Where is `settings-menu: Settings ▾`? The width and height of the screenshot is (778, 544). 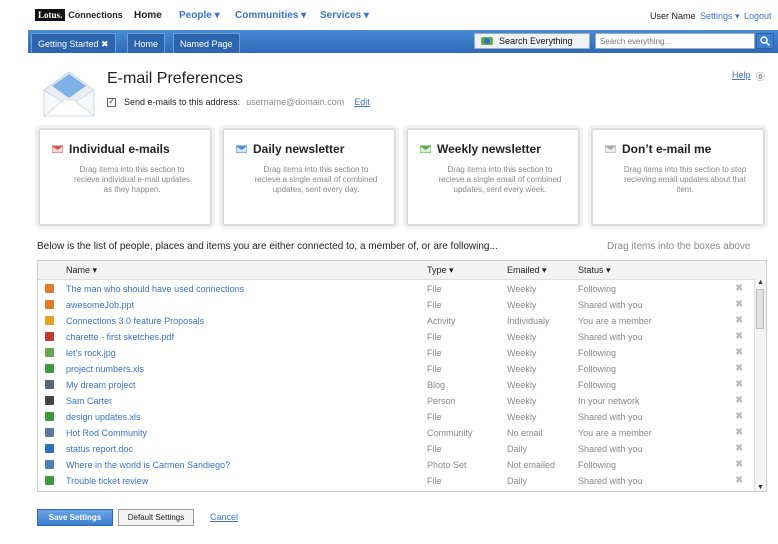 settings-menu: Settings ▾ is located at coordinates (720, 16).